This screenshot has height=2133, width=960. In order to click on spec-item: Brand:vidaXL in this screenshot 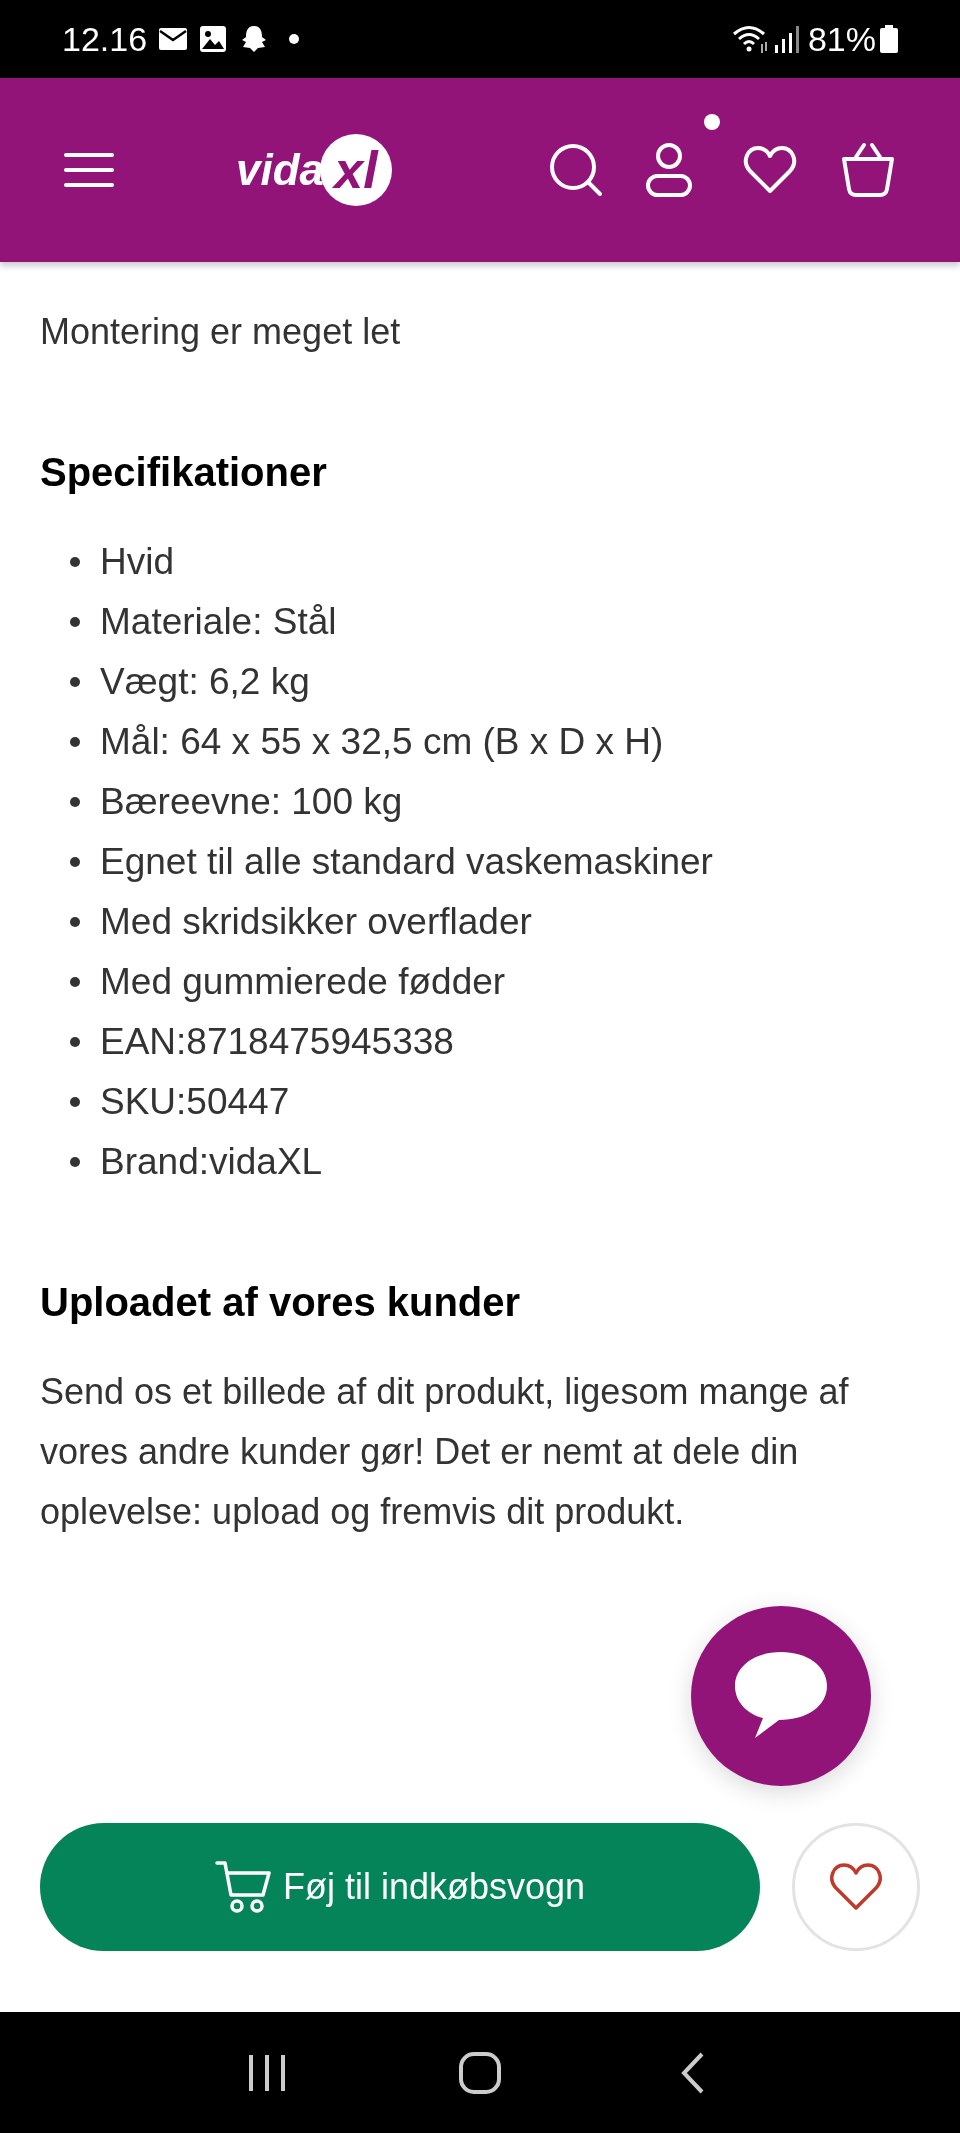, I will do `click(211, 1162)`.